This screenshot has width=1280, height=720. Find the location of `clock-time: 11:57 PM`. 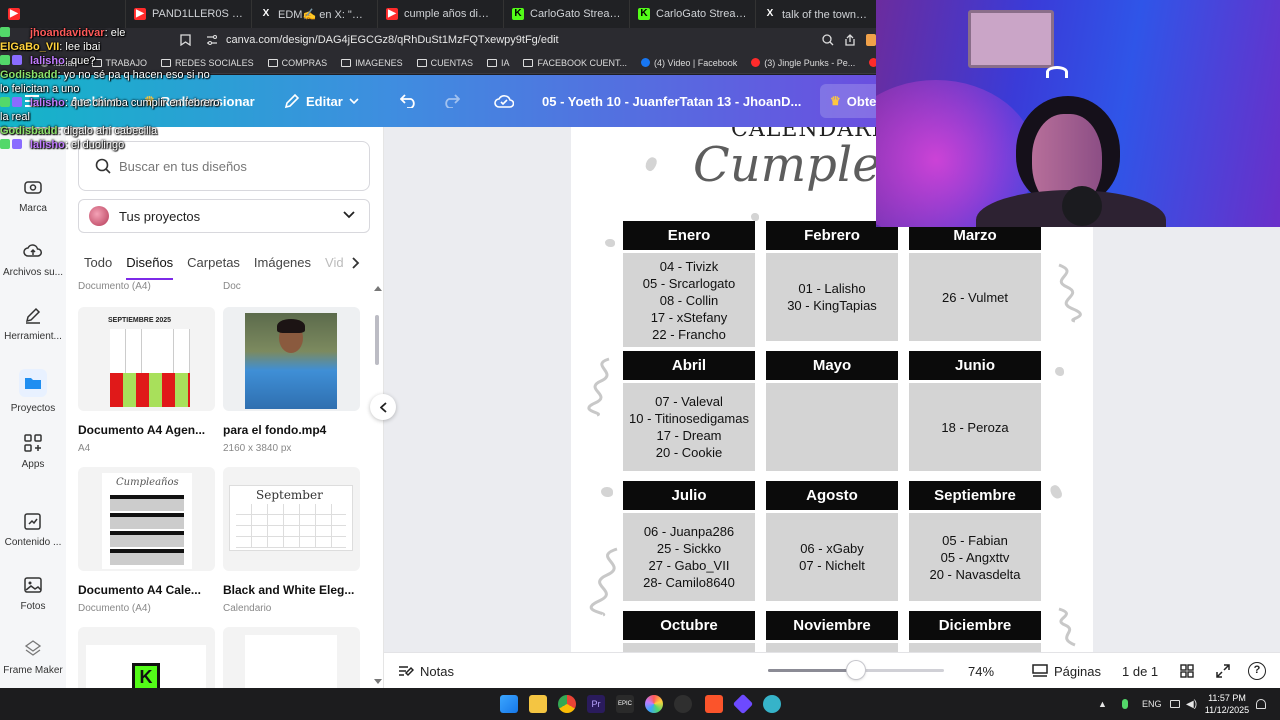

clock-time: 11:57 PM is located at coordinates (1227, 698).